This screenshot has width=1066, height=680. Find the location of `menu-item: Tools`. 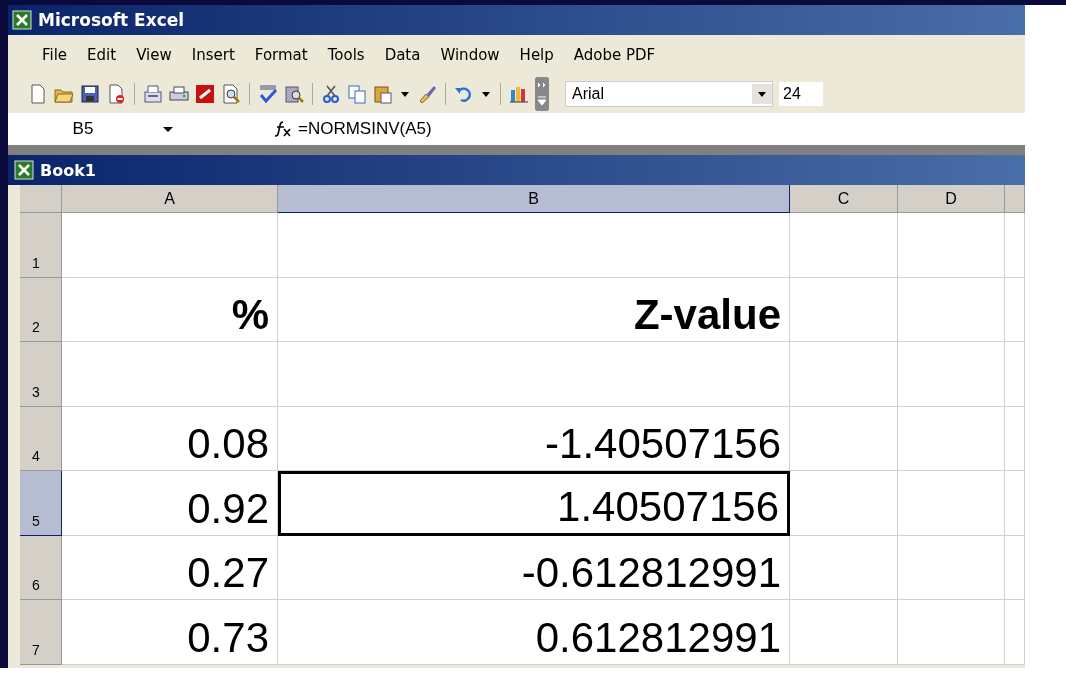

menu-item: Tools is located at coordinates (346, 55).